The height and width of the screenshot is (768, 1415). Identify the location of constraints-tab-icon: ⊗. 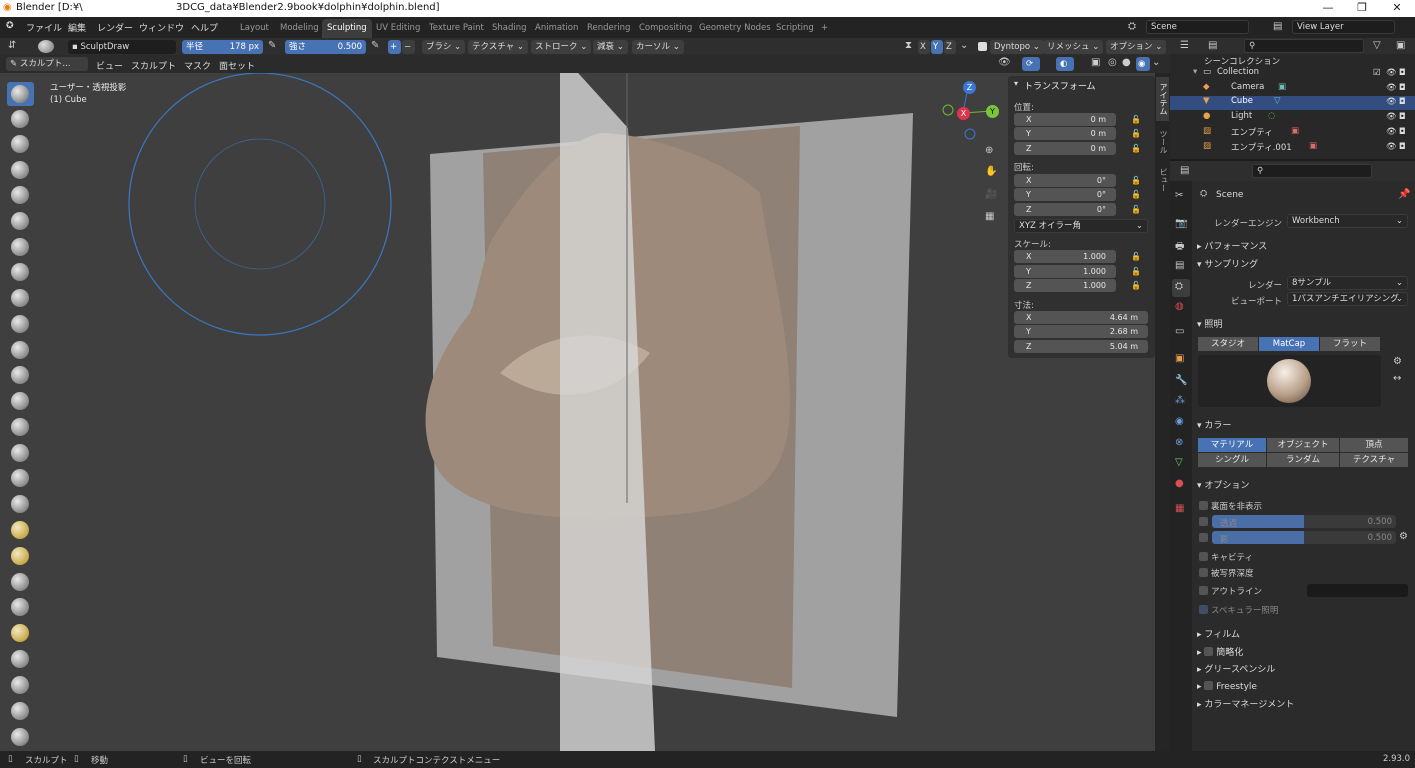
(1179, 442).